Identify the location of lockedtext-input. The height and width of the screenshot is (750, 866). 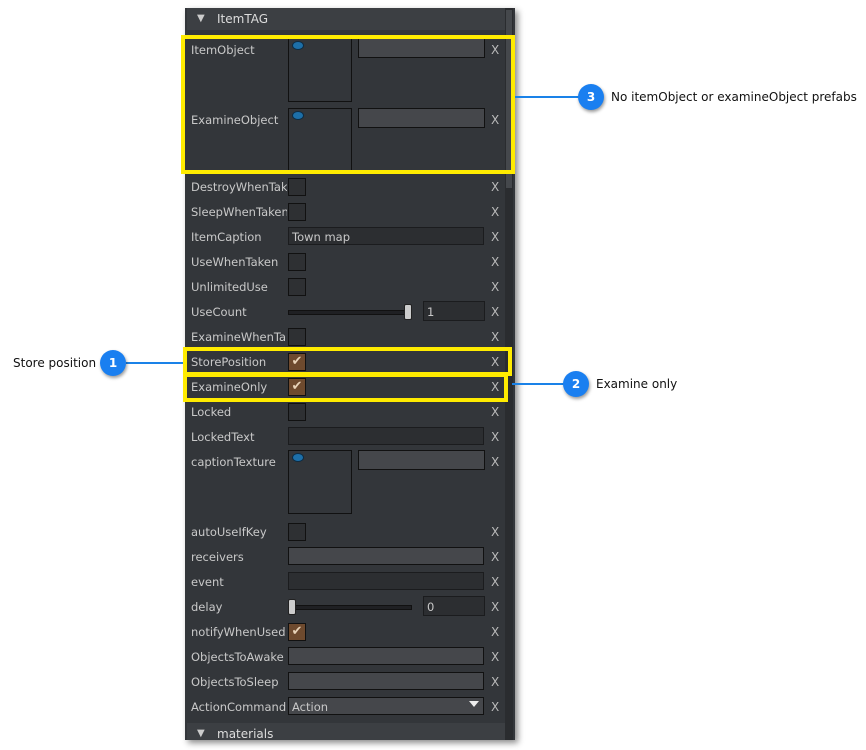
(386, 436).